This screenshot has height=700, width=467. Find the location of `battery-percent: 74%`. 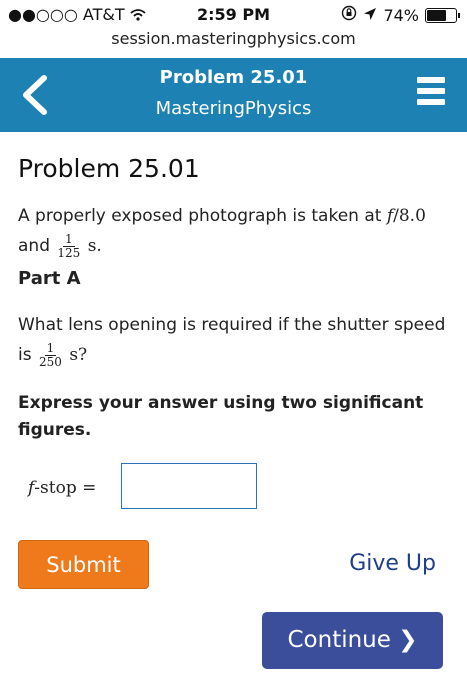

battery-percent: 74% is located at coordinates (401, 15).